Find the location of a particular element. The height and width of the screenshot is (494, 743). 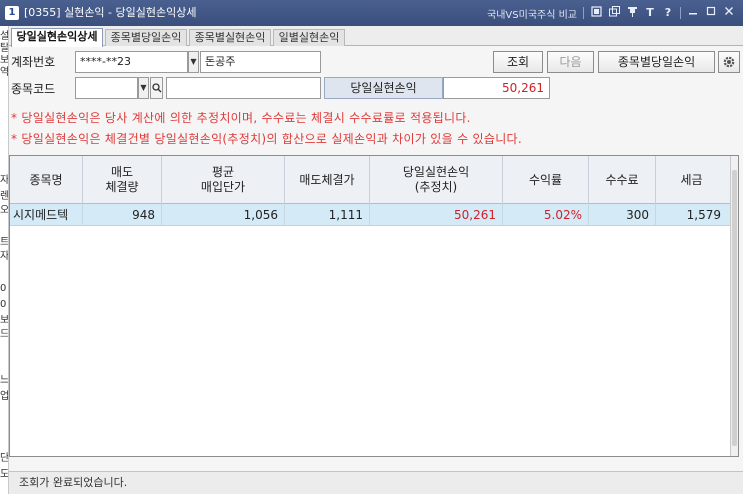

title-bar-controls: 국내VS미국주식 비교 T ? is located at coordinates (611, 13).